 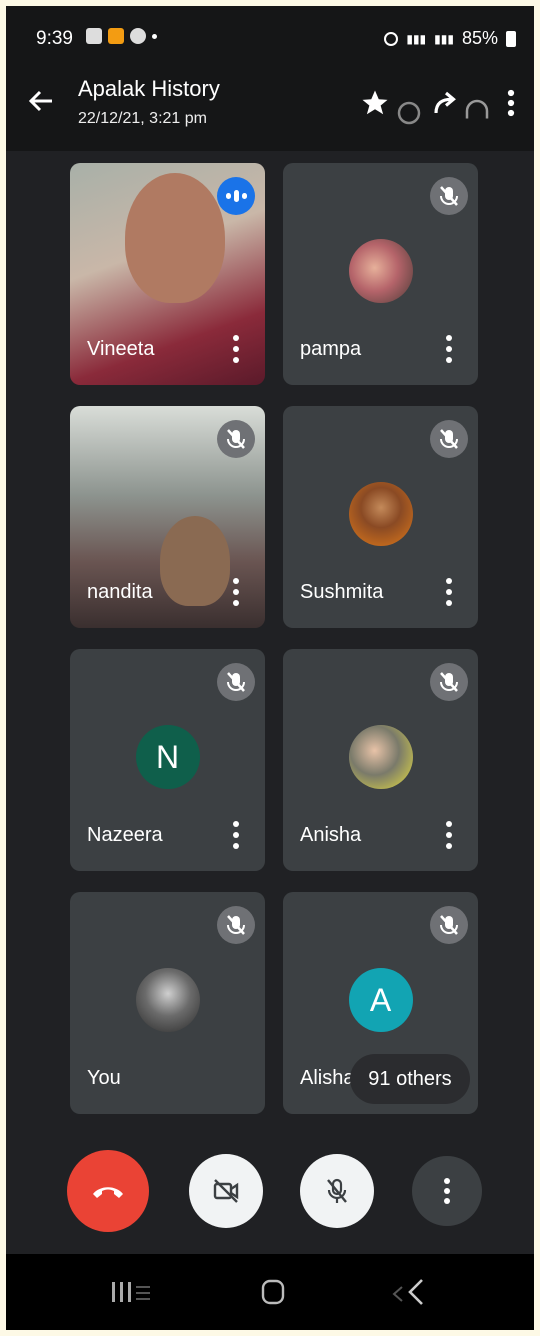 I want to click on recent-apps-icon, so click(x=133, y=1292).